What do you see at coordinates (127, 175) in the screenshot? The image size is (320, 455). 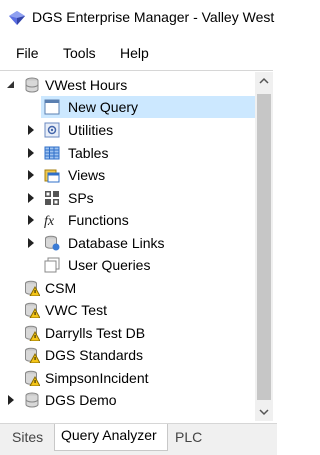 I see `tree-item-views: Views` at bounding box center [127, 175].